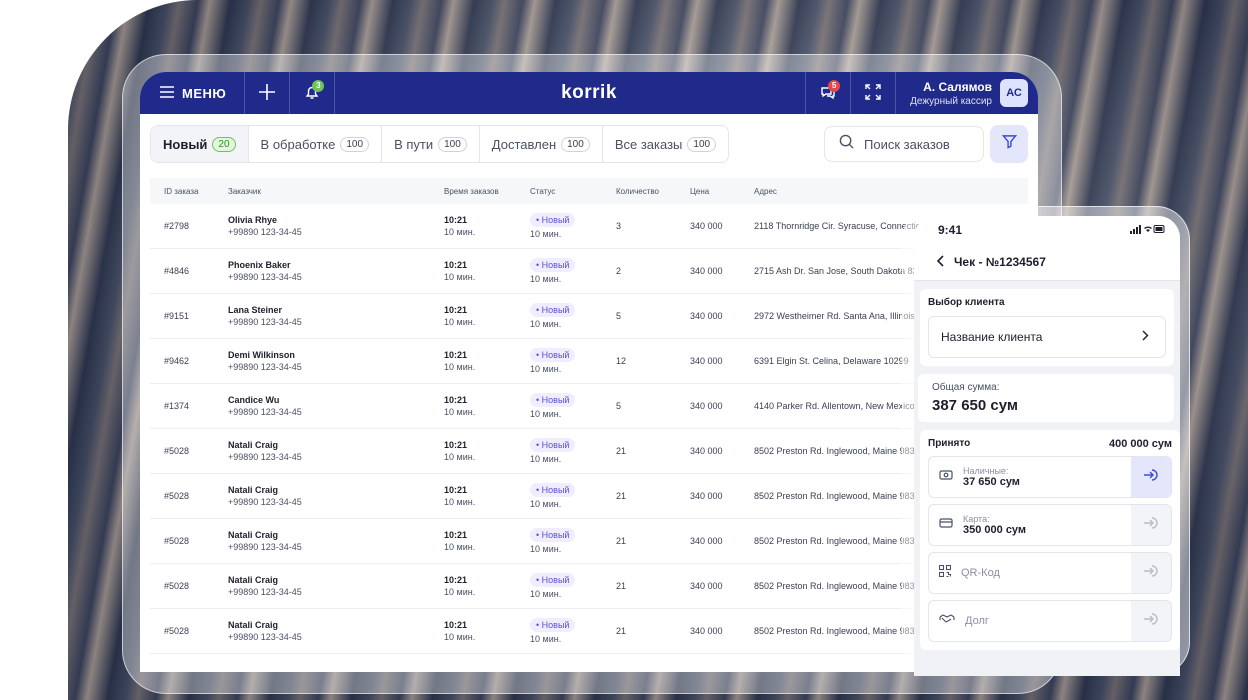 The height and width of the screenshot is (700, 1248). Describe the element at coordinates (1050, 621) in the screenshot. I see `payment-debt: Долг` at that location.